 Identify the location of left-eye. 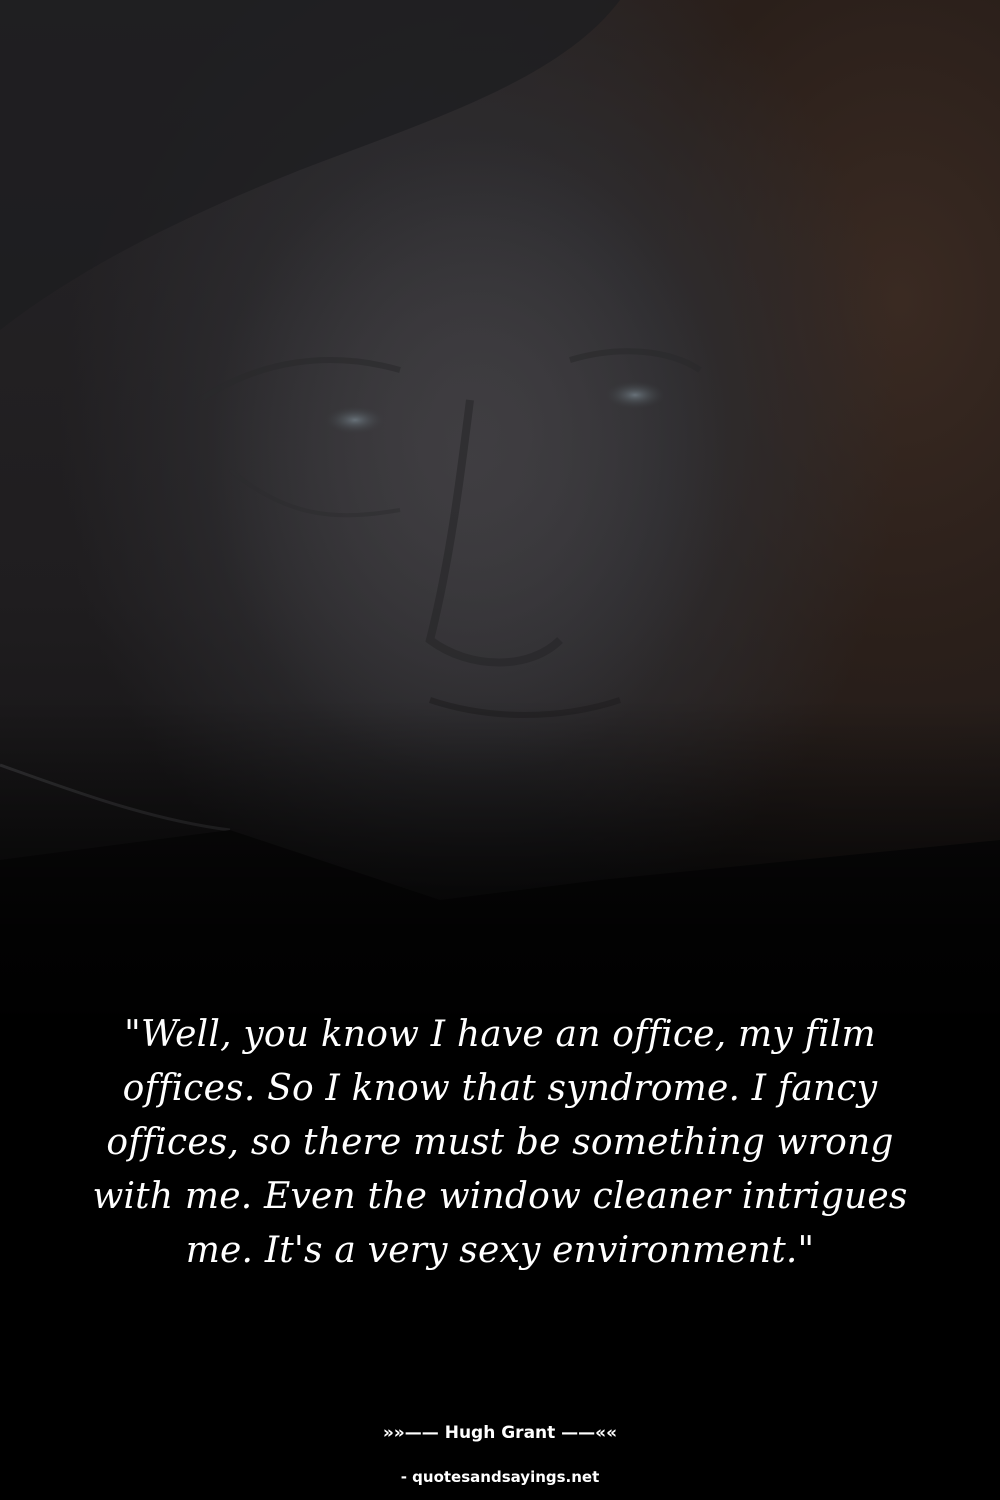
(355, 420).